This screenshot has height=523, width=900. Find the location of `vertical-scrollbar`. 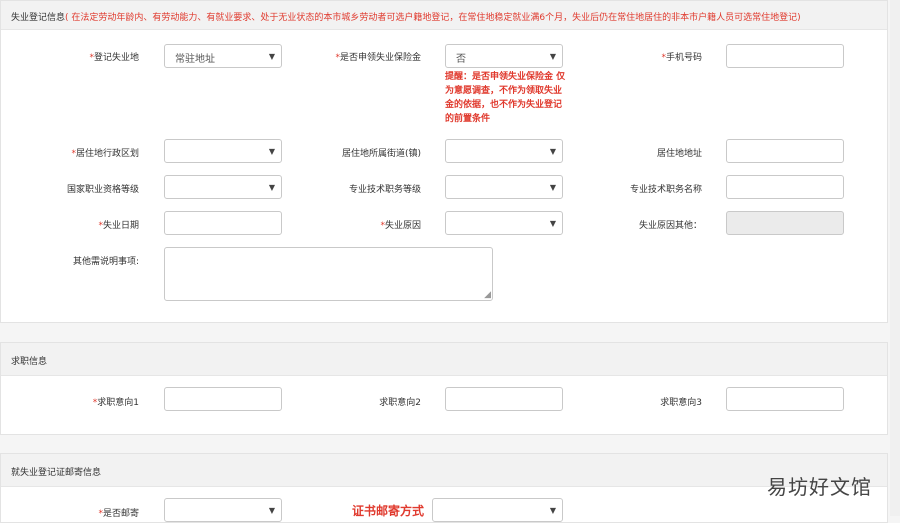

vertical-scrollbar is located at coordinates (895, 258).